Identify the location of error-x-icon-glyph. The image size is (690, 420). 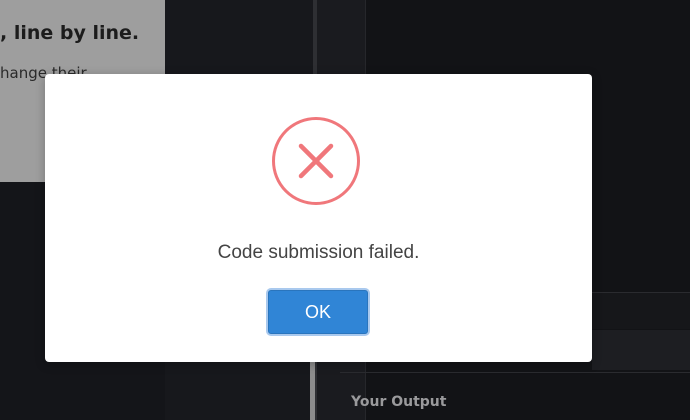
(316, 161).